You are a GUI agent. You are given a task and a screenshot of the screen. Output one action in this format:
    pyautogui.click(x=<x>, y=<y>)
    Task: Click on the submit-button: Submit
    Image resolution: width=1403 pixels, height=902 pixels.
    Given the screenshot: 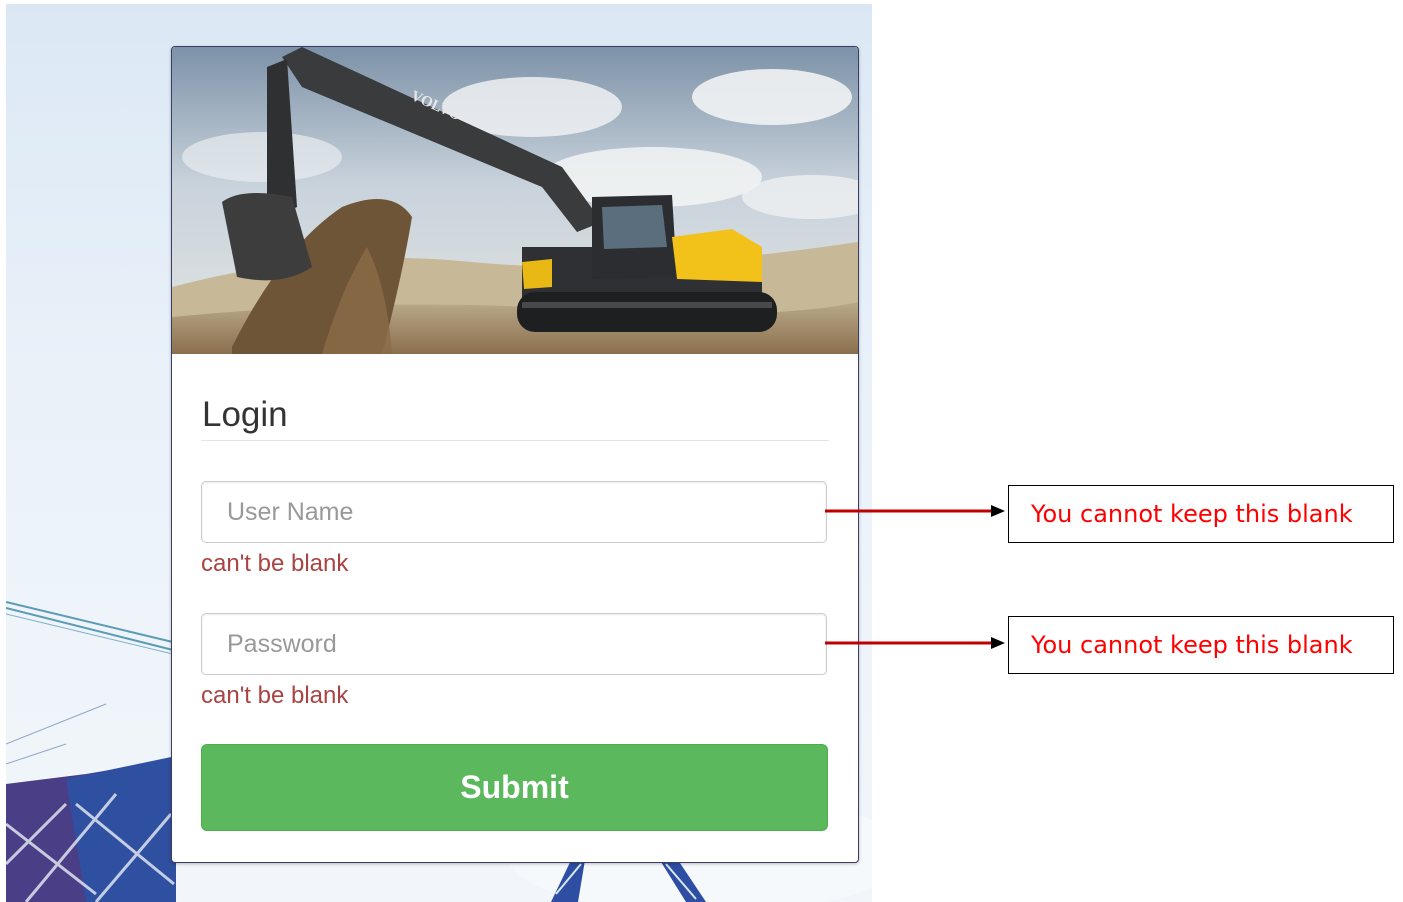 What is the action you would take?
    pyautogui.click(x=514, y=787)
    